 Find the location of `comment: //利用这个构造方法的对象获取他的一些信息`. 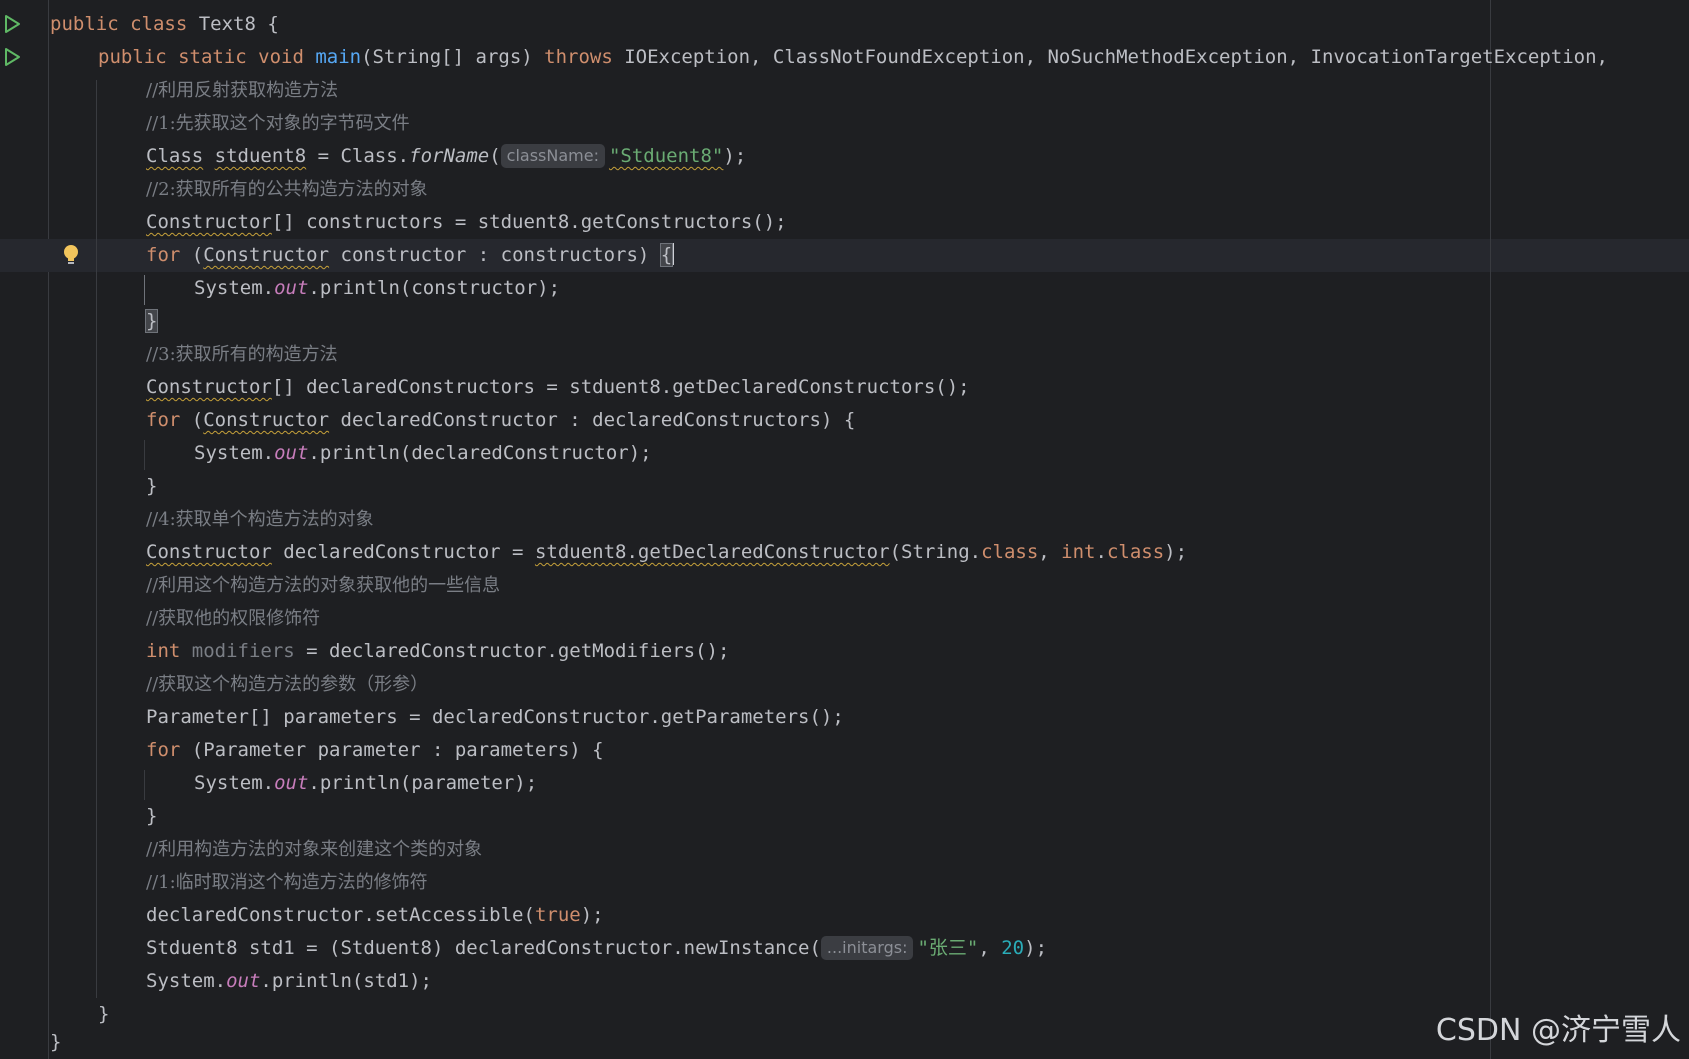

comment: //利用这个构造方法的对象获取他的一些信息 is located at coordinates (323, 585).